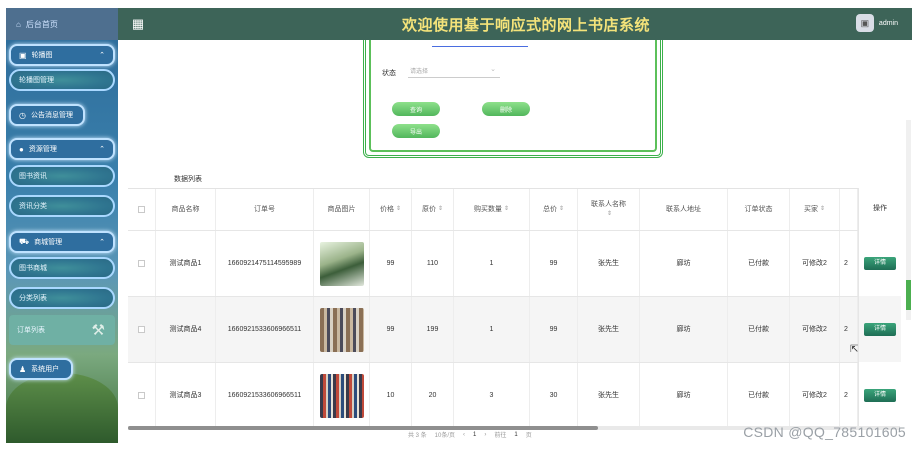  I want to click on sidebar-item-carousel-manage: 轮播图管理, so click(62, 80).